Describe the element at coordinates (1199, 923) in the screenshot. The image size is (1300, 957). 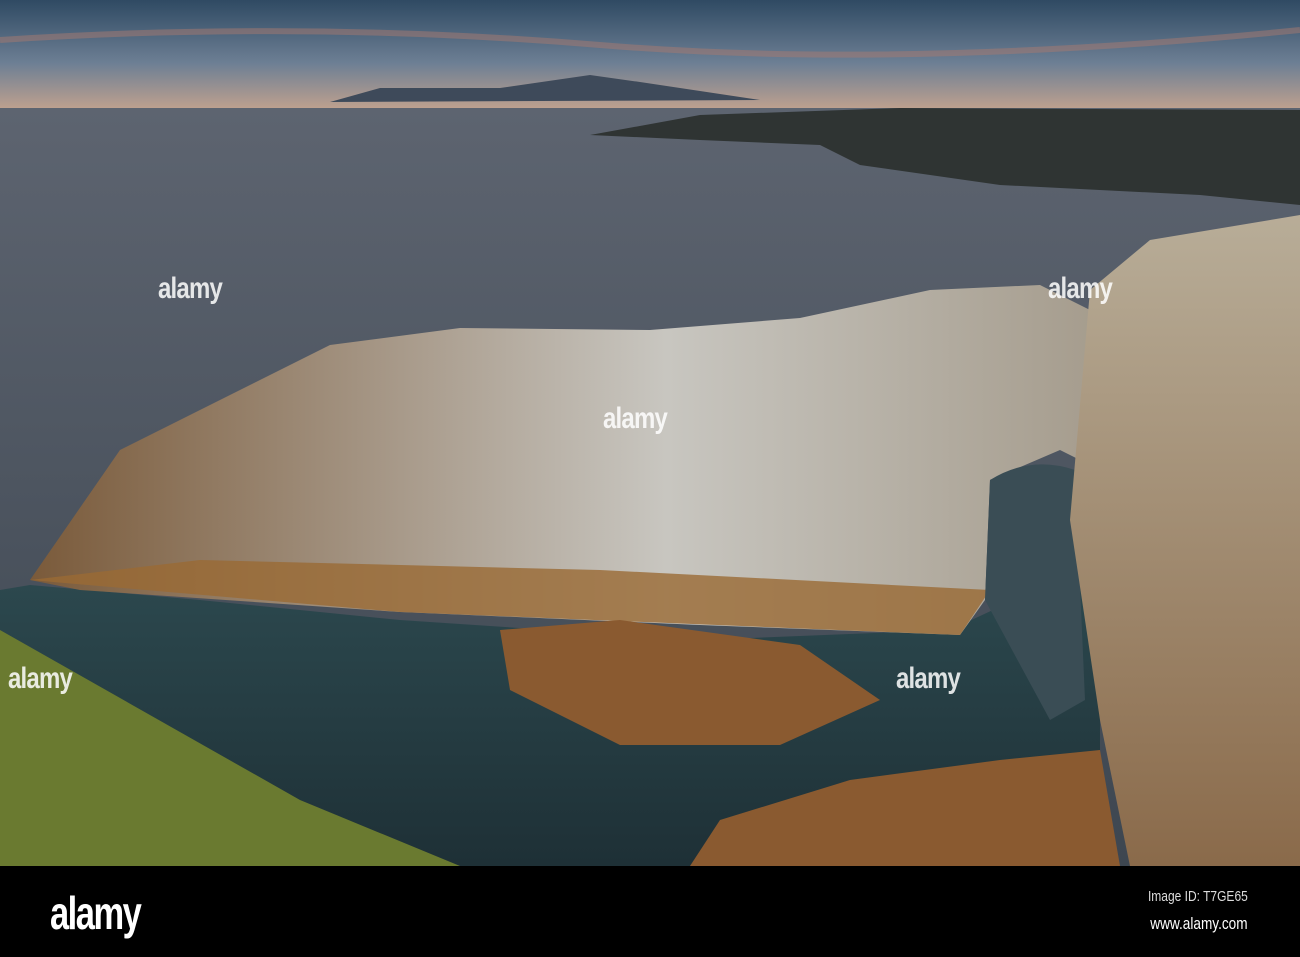
I see `site-url: www.alamy.com` at that location.